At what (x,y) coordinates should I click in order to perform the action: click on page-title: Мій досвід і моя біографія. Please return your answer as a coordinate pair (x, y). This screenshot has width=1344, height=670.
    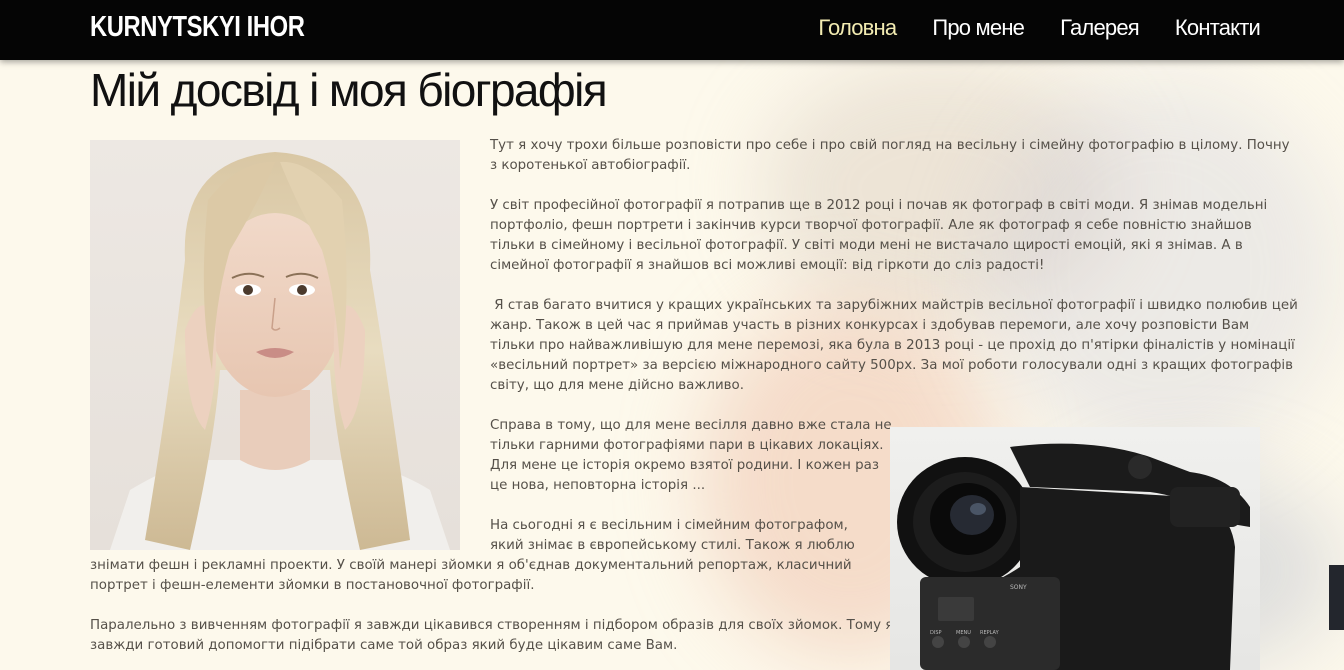
    Looking at the image, I should click on (349, 90).